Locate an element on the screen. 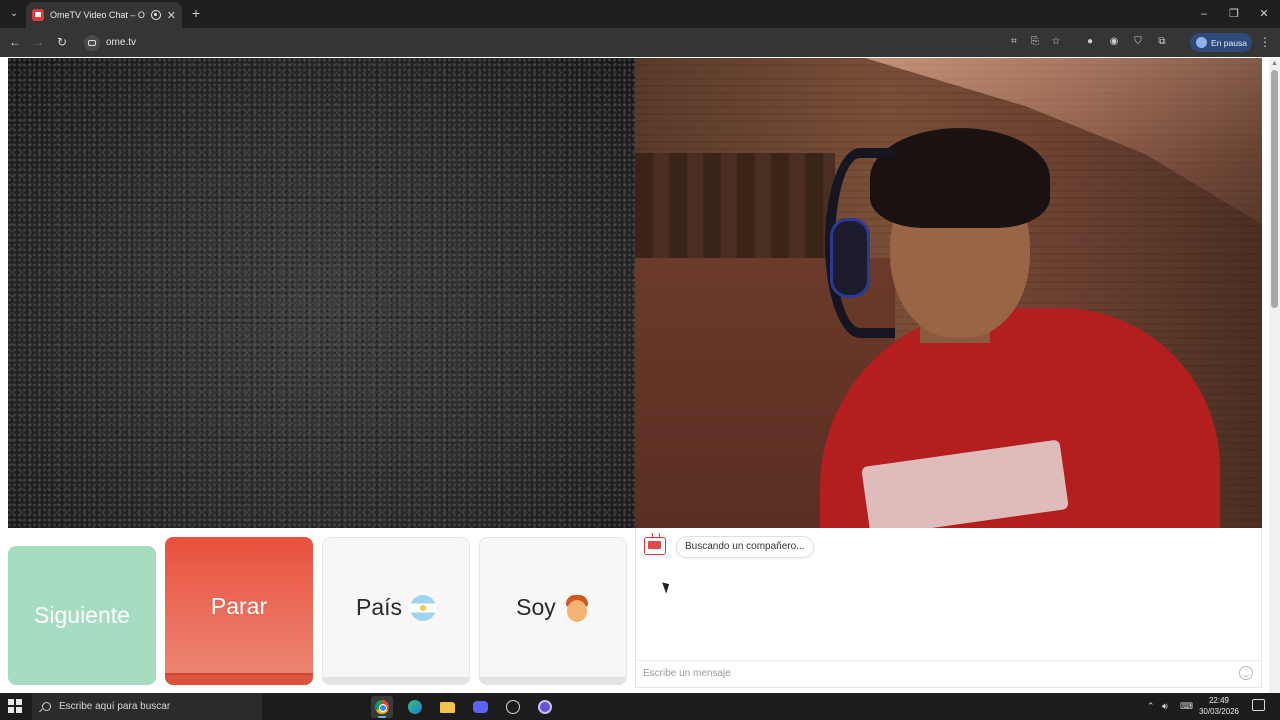 The image size is (1280, 720). scrollbar-thumb is located at coordinates (1274, 189).